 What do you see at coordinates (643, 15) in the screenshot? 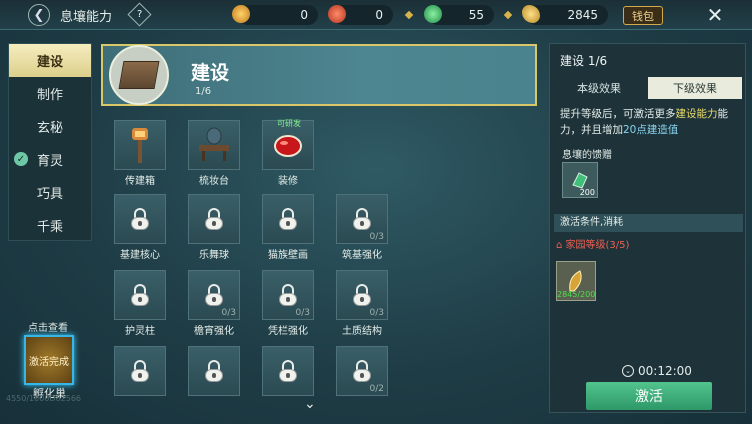
I see `wallet-button: 钱包` at bounding box center [643, 15].